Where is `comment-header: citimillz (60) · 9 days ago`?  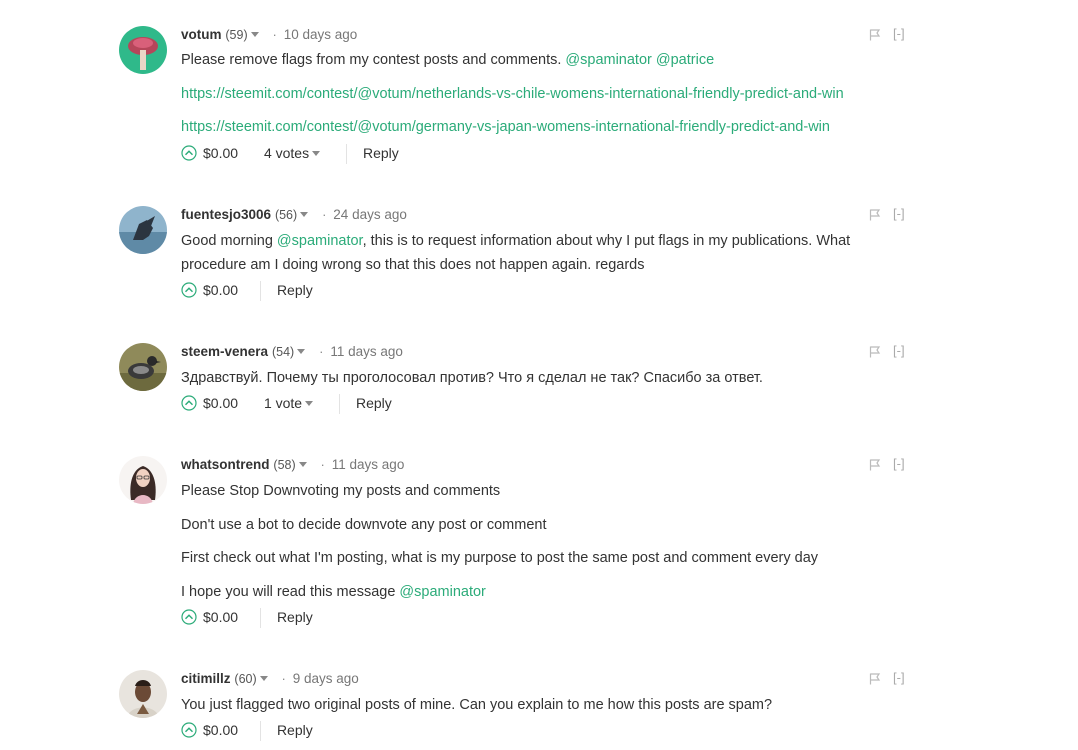 comment-header: citimillz (60) · 9 days ago is located at coordinates (270, 678).